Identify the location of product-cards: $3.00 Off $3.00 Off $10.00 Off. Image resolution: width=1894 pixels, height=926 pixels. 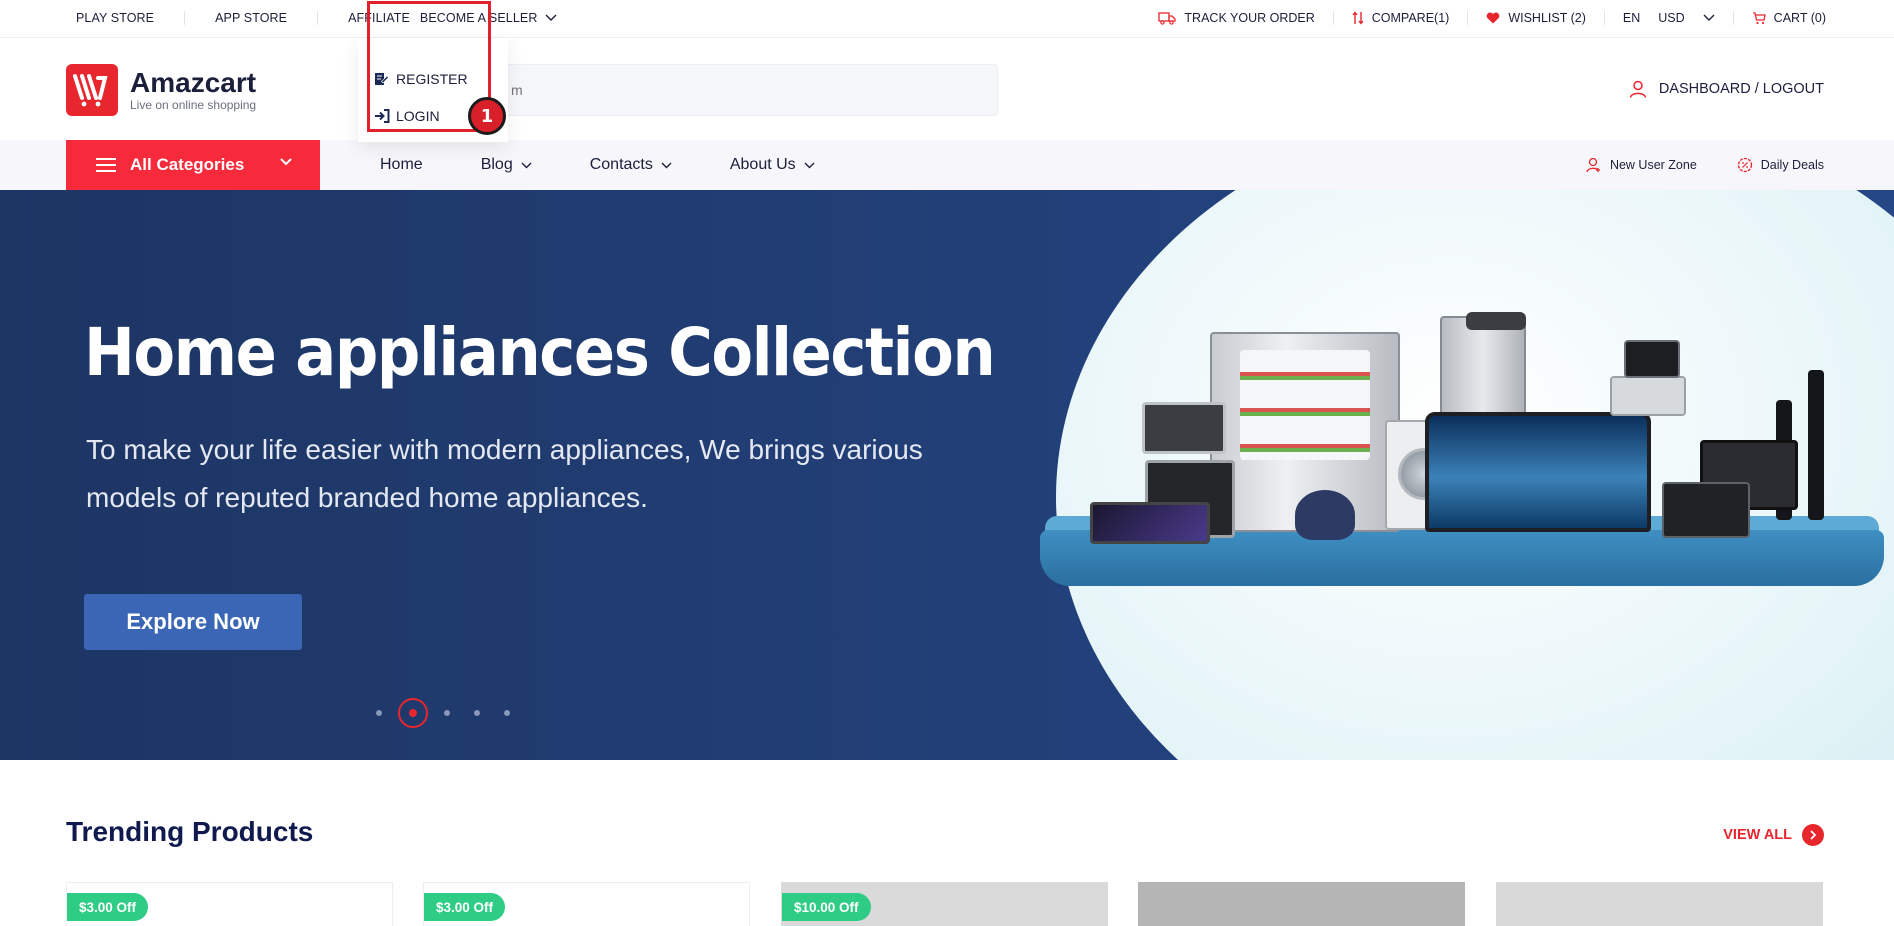
(945, 904).